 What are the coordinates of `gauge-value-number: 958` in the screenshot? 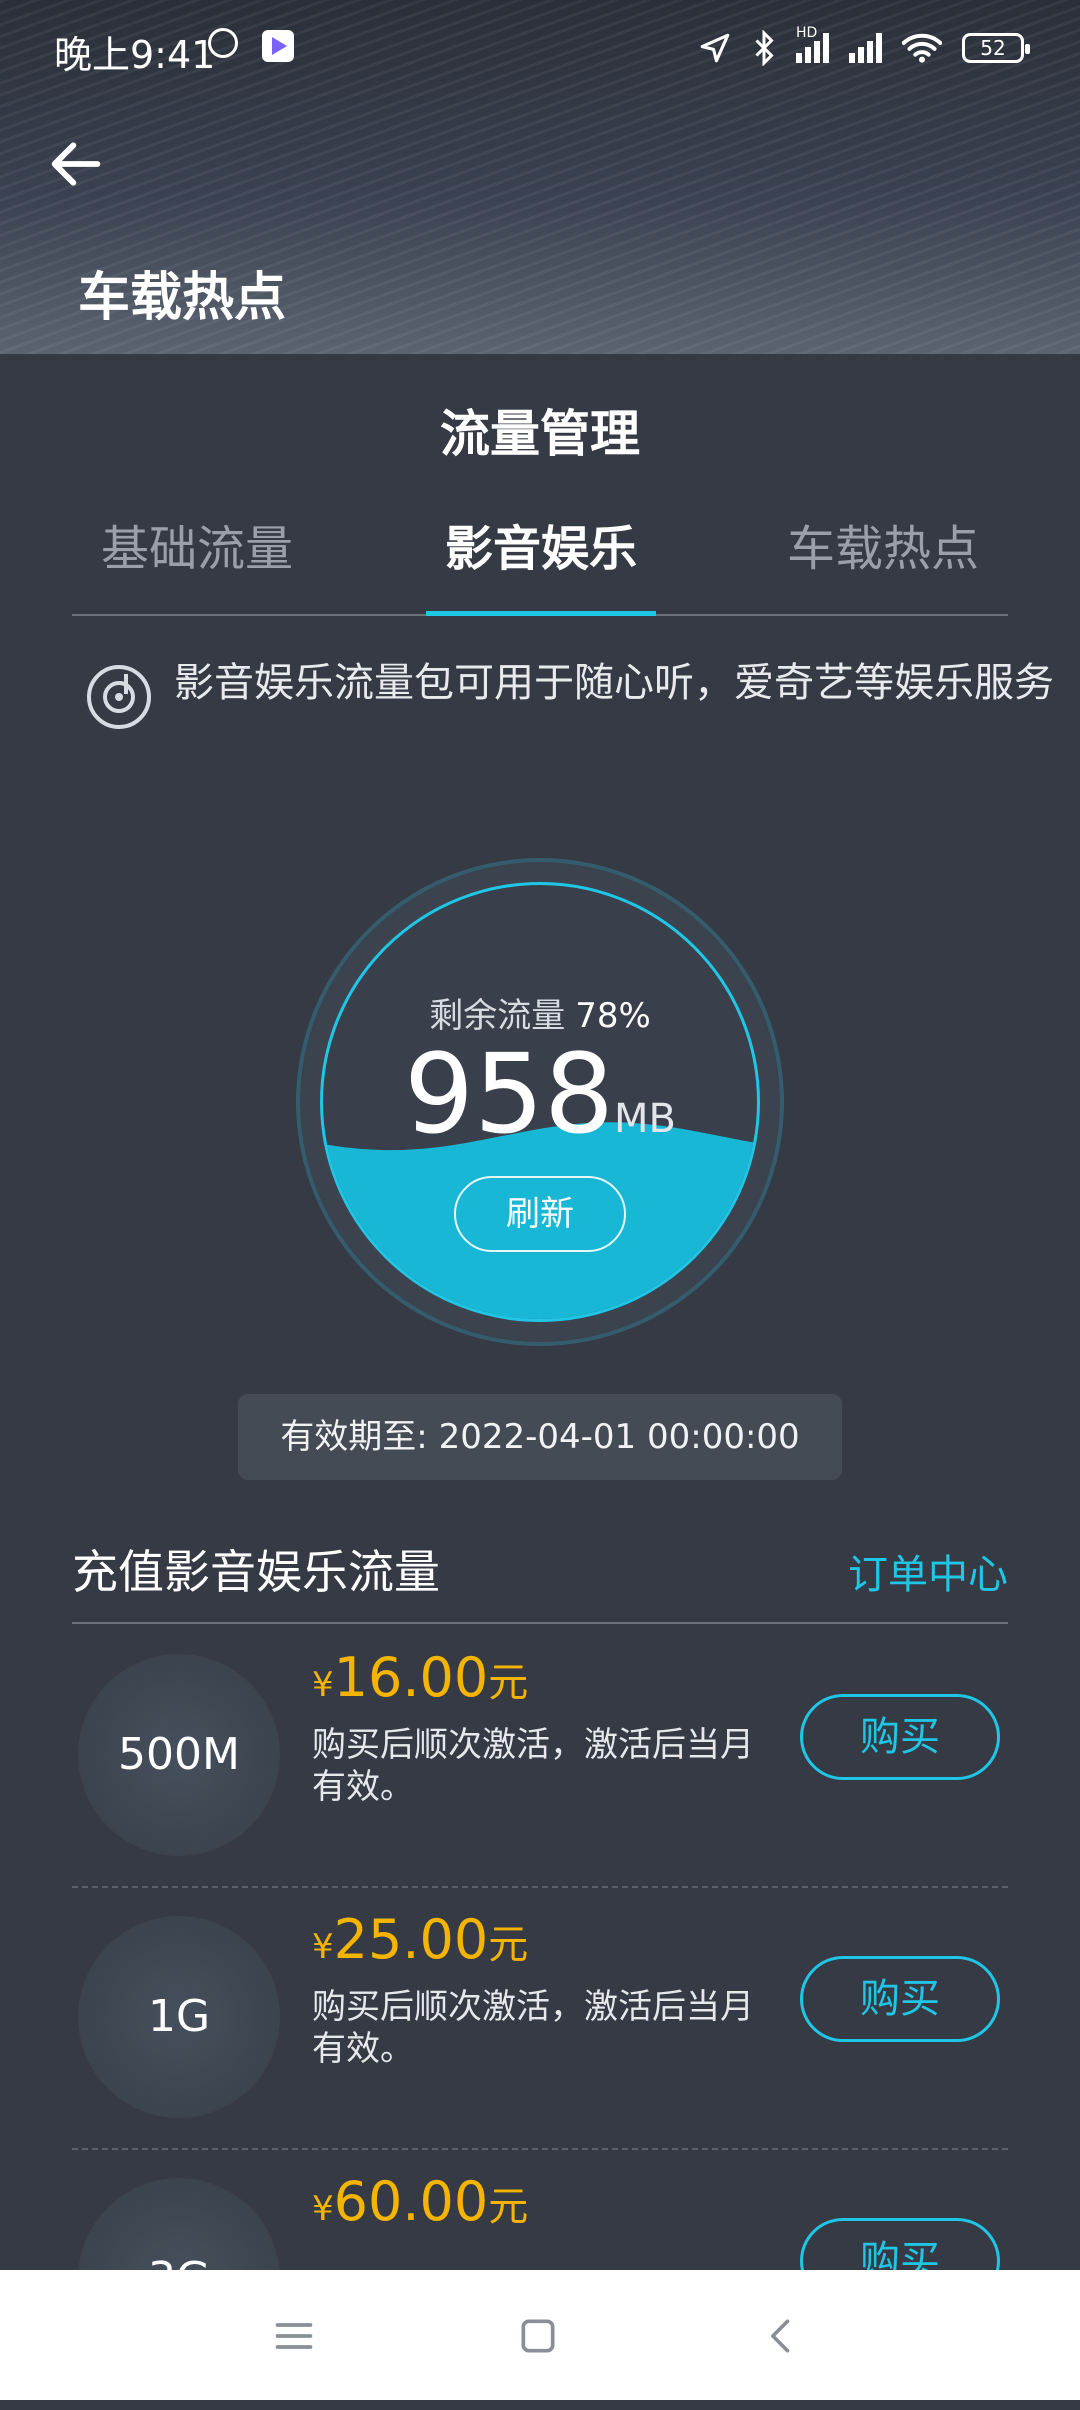 It's located at (509, 1094).